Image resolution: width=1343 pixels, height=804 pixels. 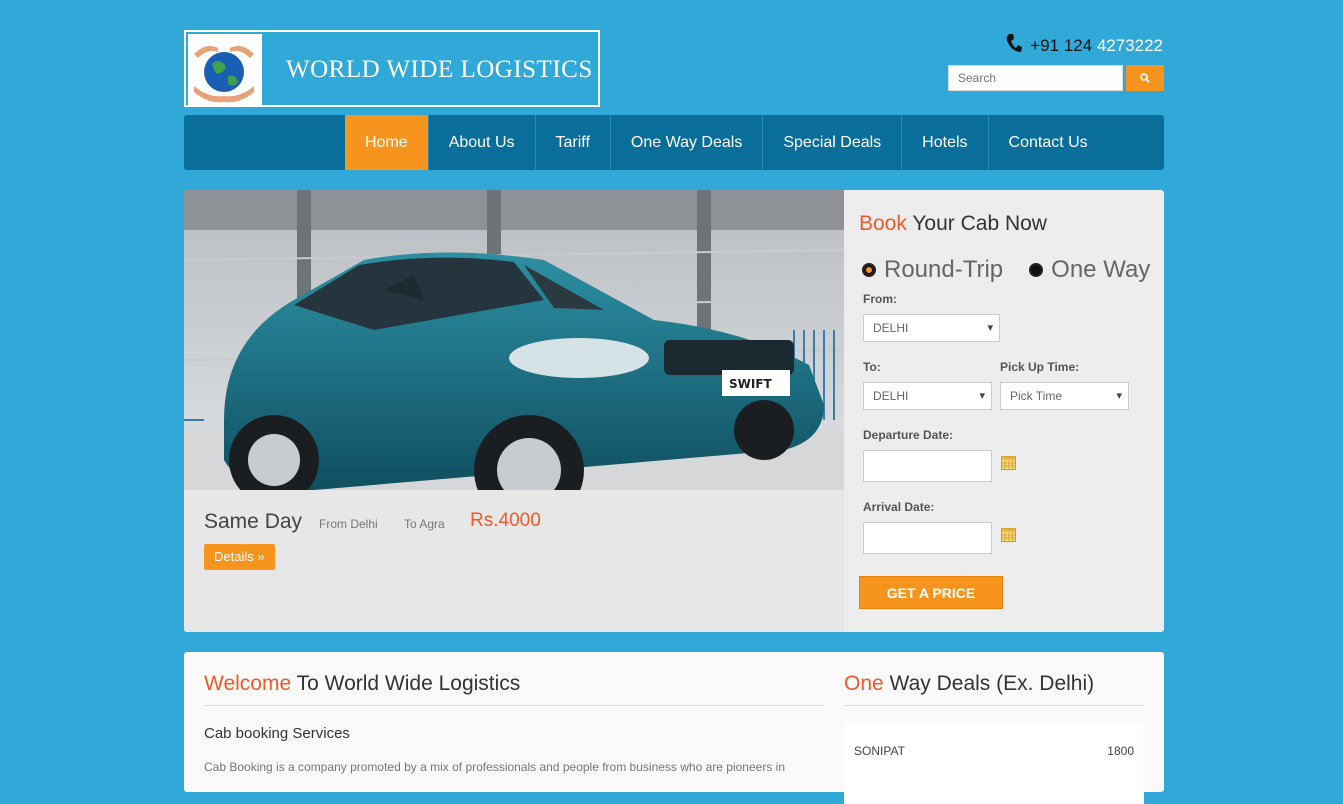 I want to click on phone-ext: 4273222, so click(x=1129, y=45).